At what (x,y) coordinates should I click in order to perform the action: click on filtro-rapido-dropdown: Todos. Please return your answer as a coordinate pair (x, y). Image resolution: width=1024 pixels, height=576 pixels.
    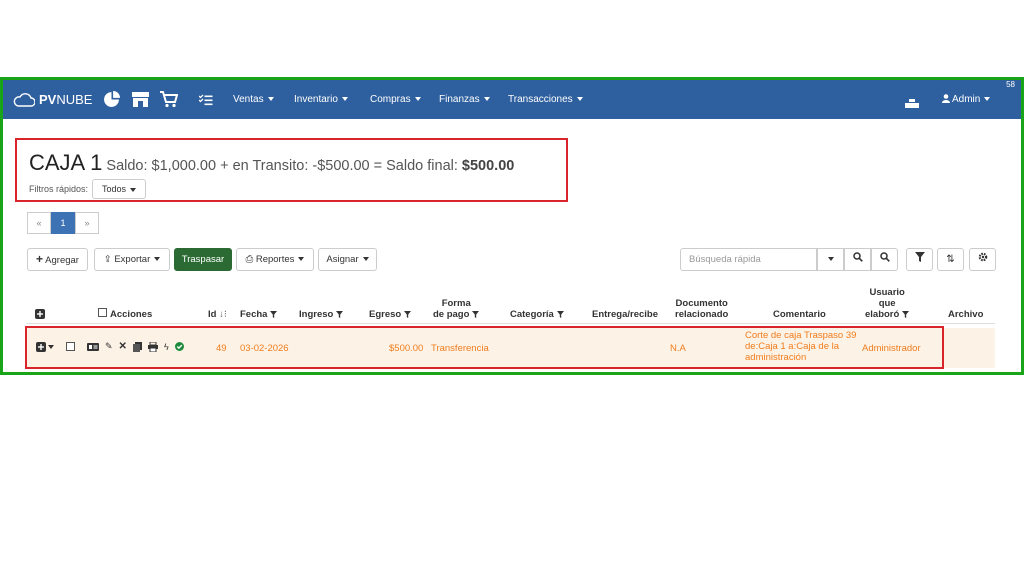
    Looking at the image, I should click on (119, 189).